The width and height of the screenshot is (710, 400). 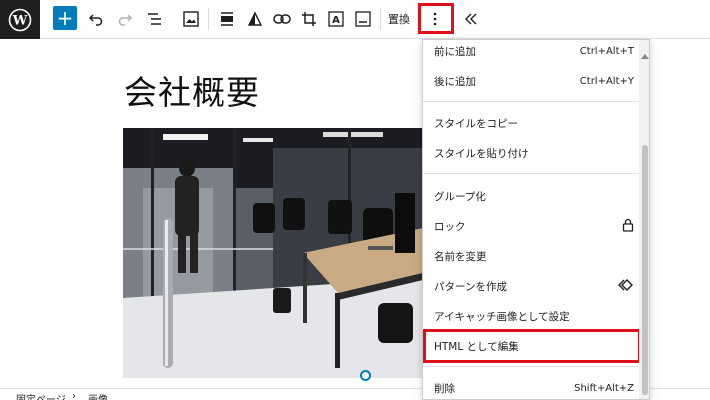 What do you see at coordinates (645, 270) in the screenshot?
I see `menu-scrollbar-thumb` at bounding box center [645, 270].